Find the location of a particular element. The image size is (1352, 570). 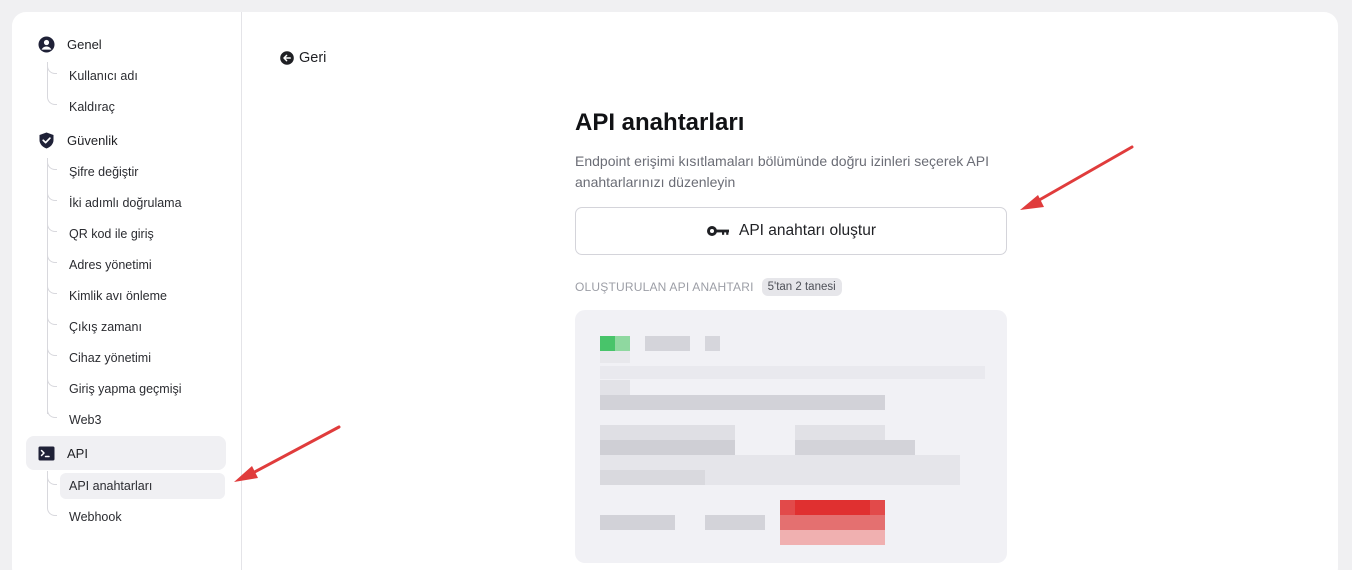

keys-count-badge: 5'tan 2 tanesi is located at coordinates (801, 287).